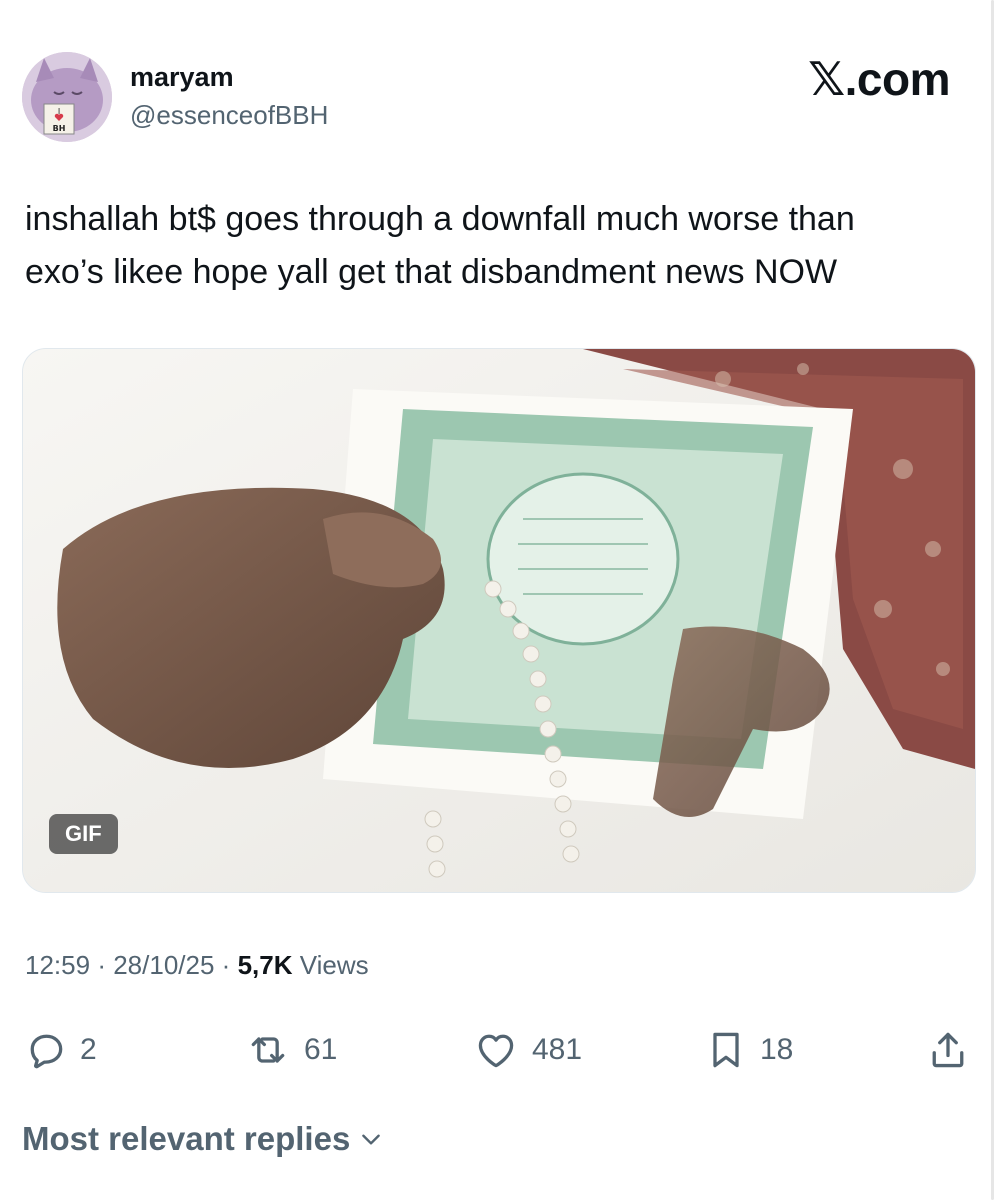  I want to click on avatar-sticker-line2: BH, so click(59, 128).